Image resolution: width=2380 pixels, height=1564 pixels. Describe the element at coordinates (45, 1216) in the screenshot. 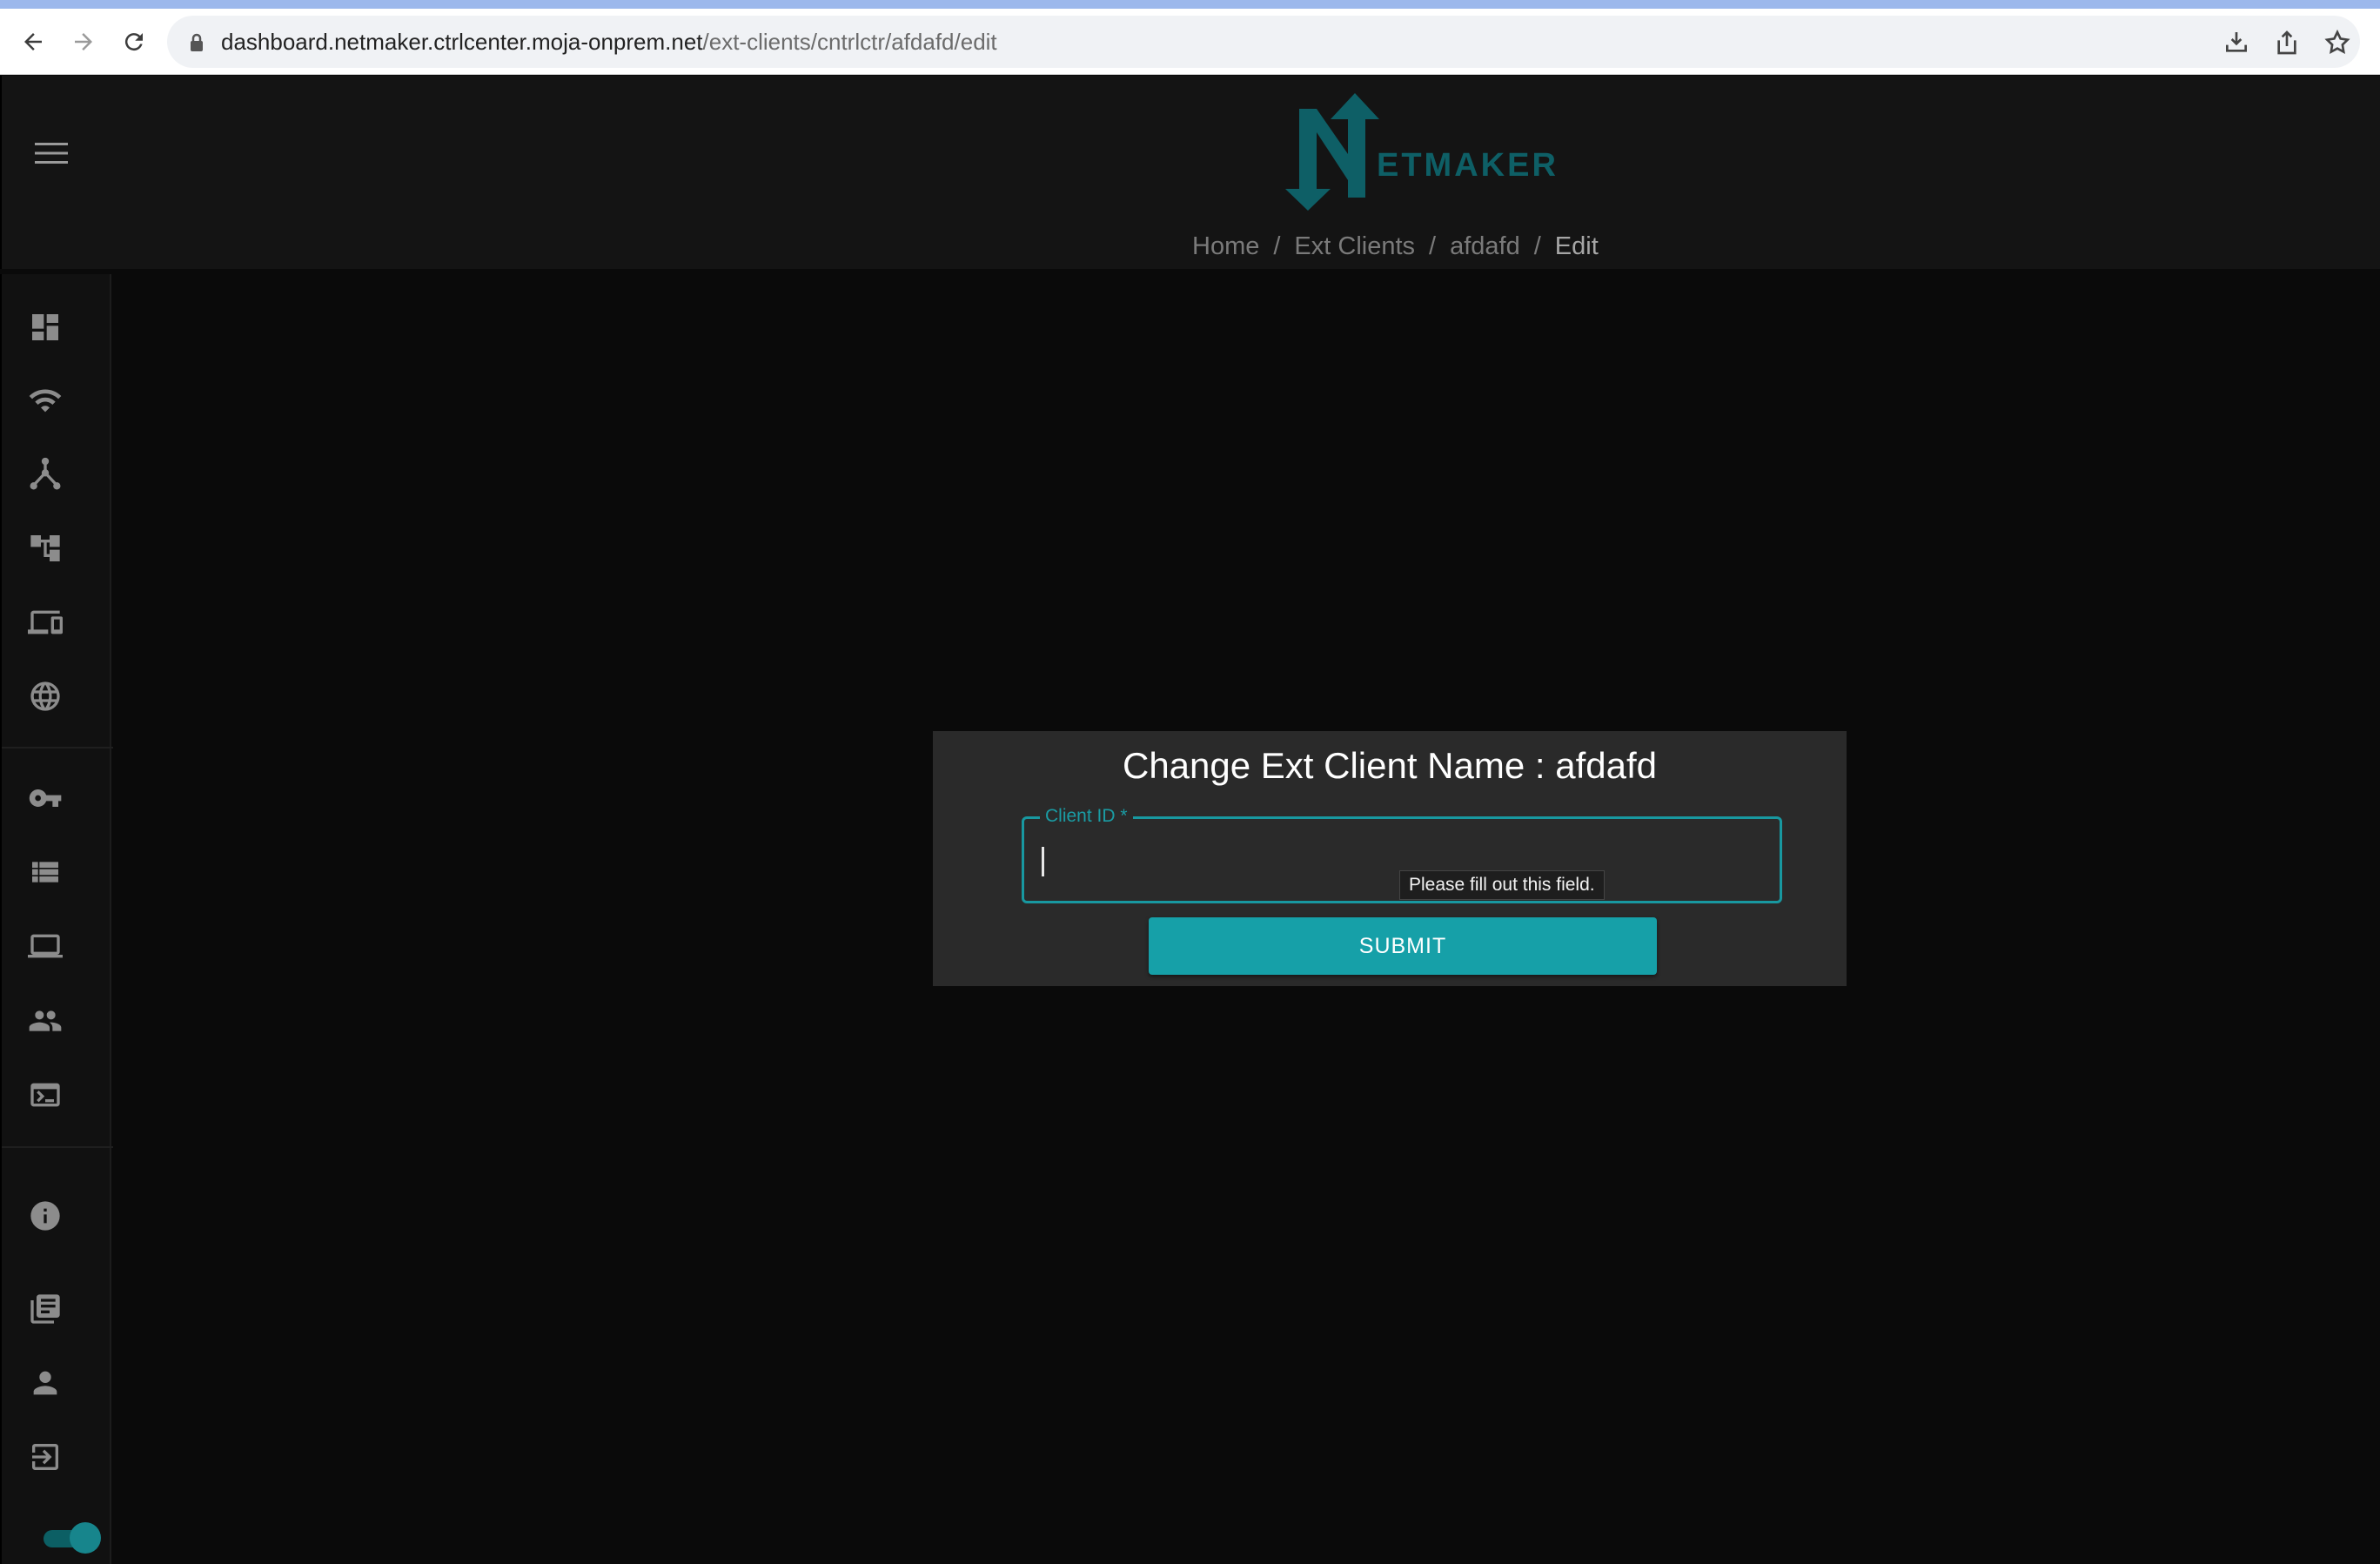

I see `info-icon` at that location.